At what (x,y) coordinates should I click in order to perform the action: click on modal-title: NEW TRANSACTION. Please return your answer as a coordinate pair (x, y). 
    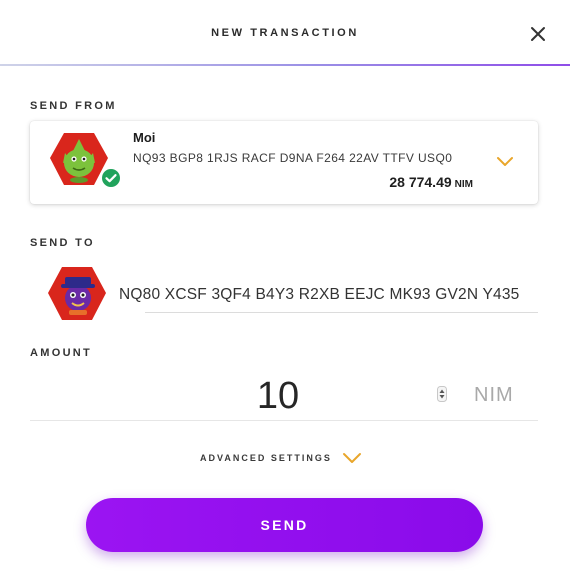
    Looking at the image, I should click on (285, 33).